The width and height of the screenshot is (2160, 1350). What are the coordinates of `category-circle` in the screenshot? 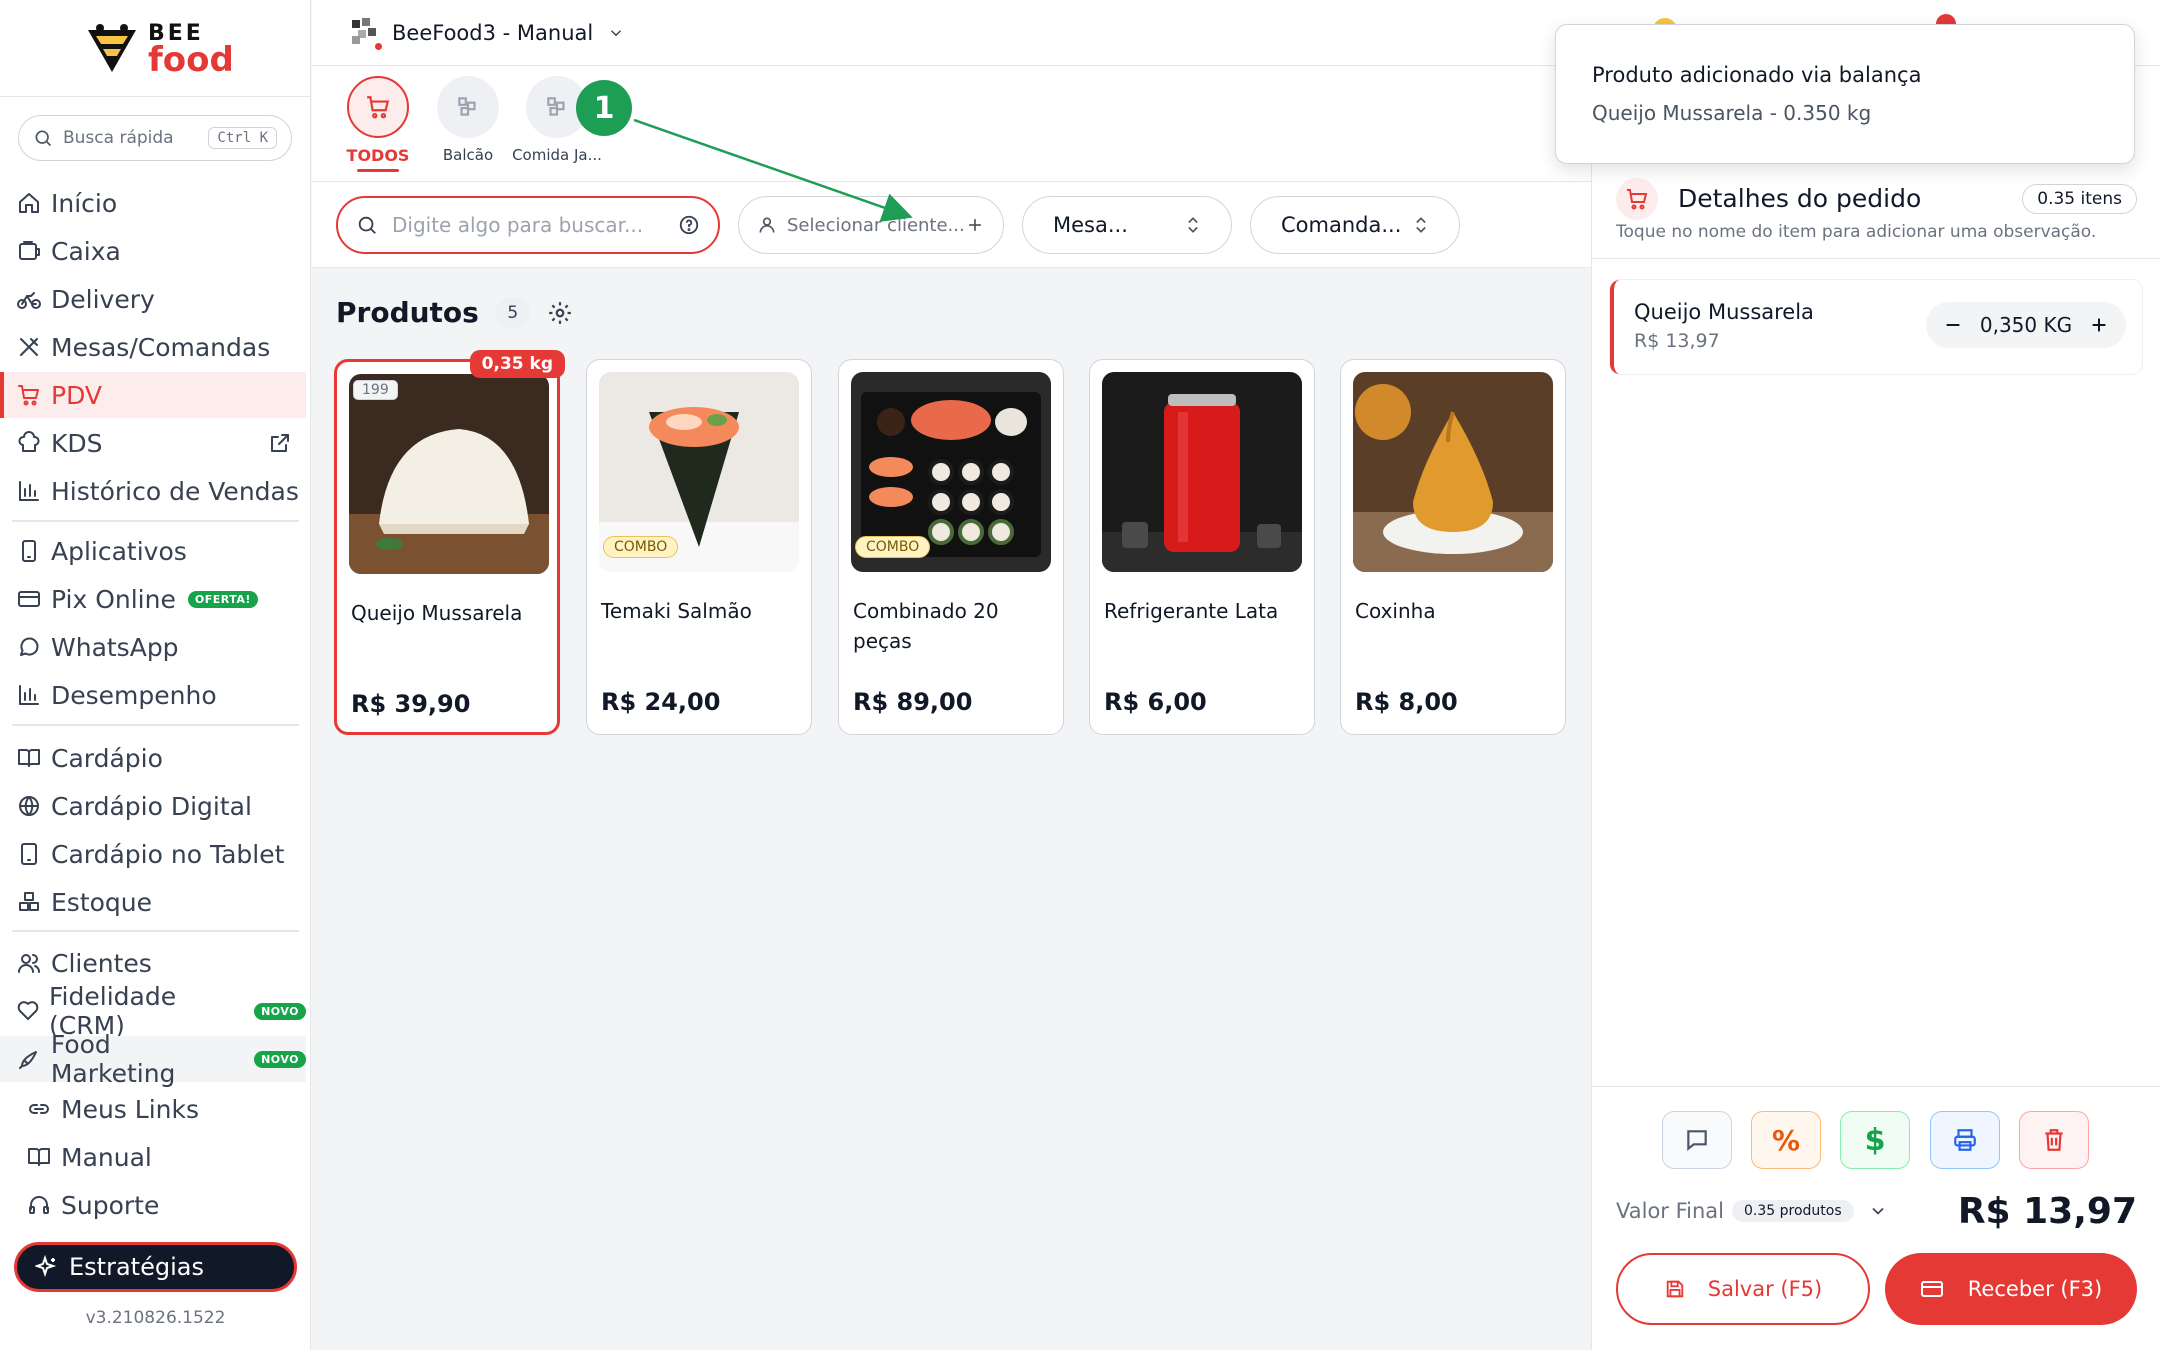 It's located at (468, 107).